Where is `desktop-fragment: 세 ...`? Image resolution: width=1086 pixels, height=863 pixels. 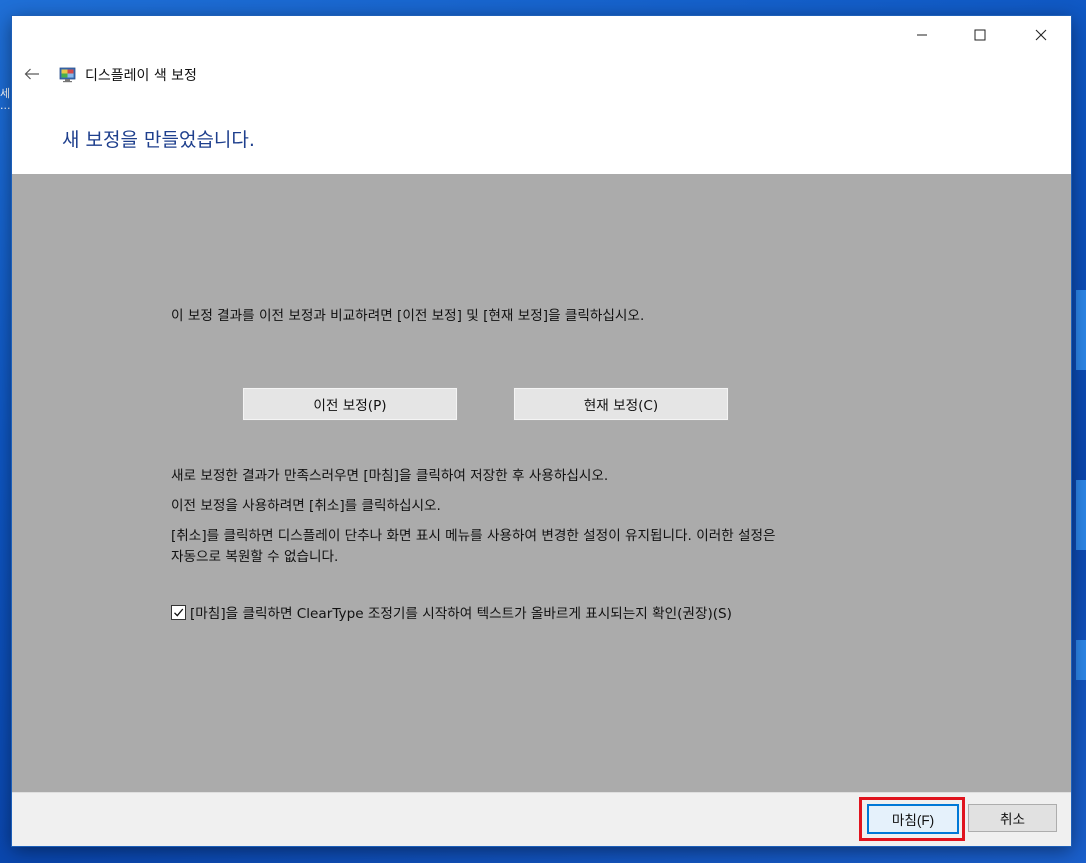
desktop-fragment: 세 ... is located at coordinates (5, 107).